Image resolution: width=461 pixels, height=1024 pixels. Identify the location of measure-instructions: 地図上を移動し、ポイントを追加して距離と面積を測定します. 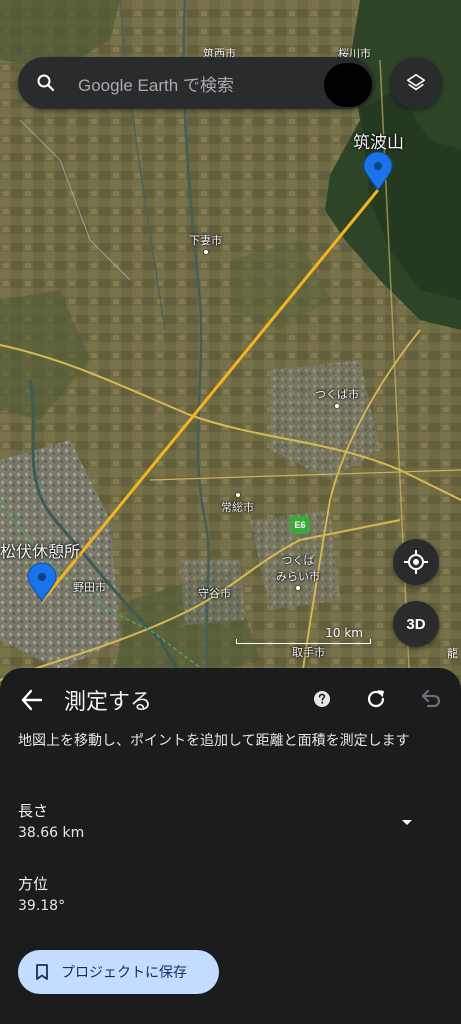
(214, 741).